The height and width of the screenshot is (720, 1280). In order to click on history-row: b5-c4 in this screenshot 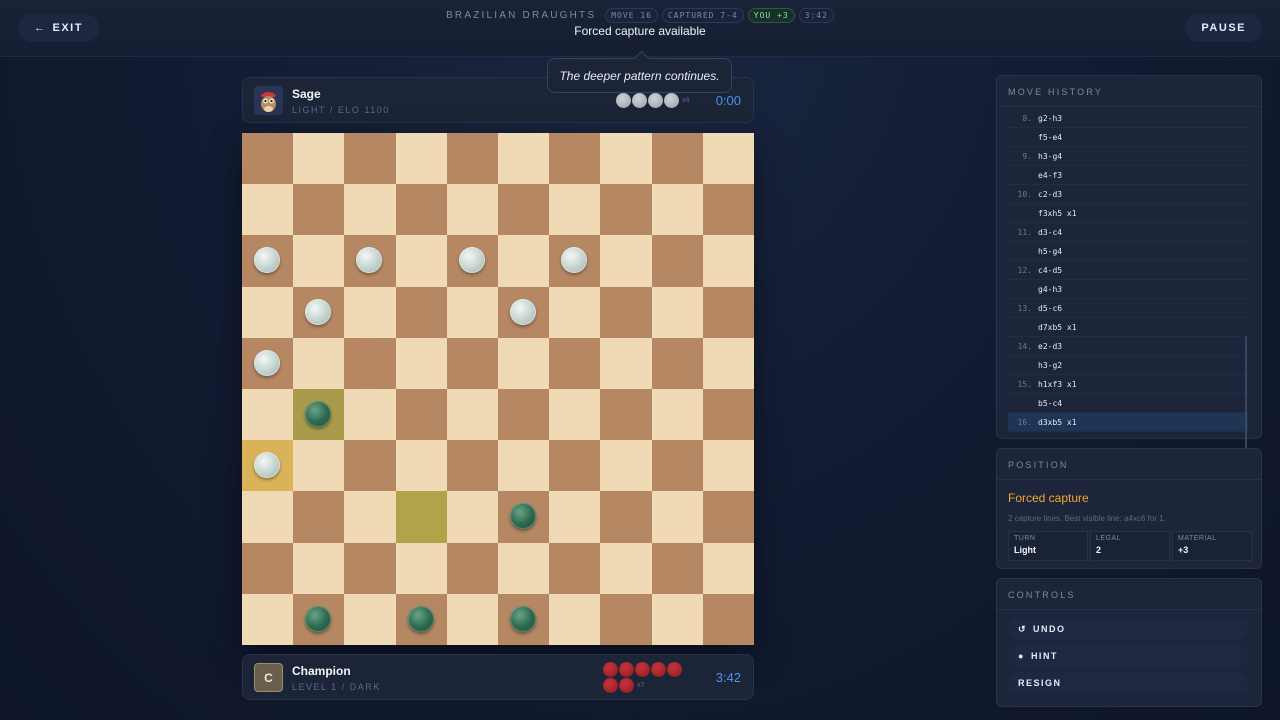, I will do `click(1128, 403)`.